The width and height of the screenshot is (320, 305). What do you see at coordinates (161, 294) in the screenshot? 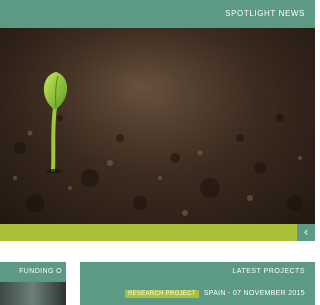
I see `project-tag-badge: RESEARCH PROJECT` at bounding box center [161, 294].